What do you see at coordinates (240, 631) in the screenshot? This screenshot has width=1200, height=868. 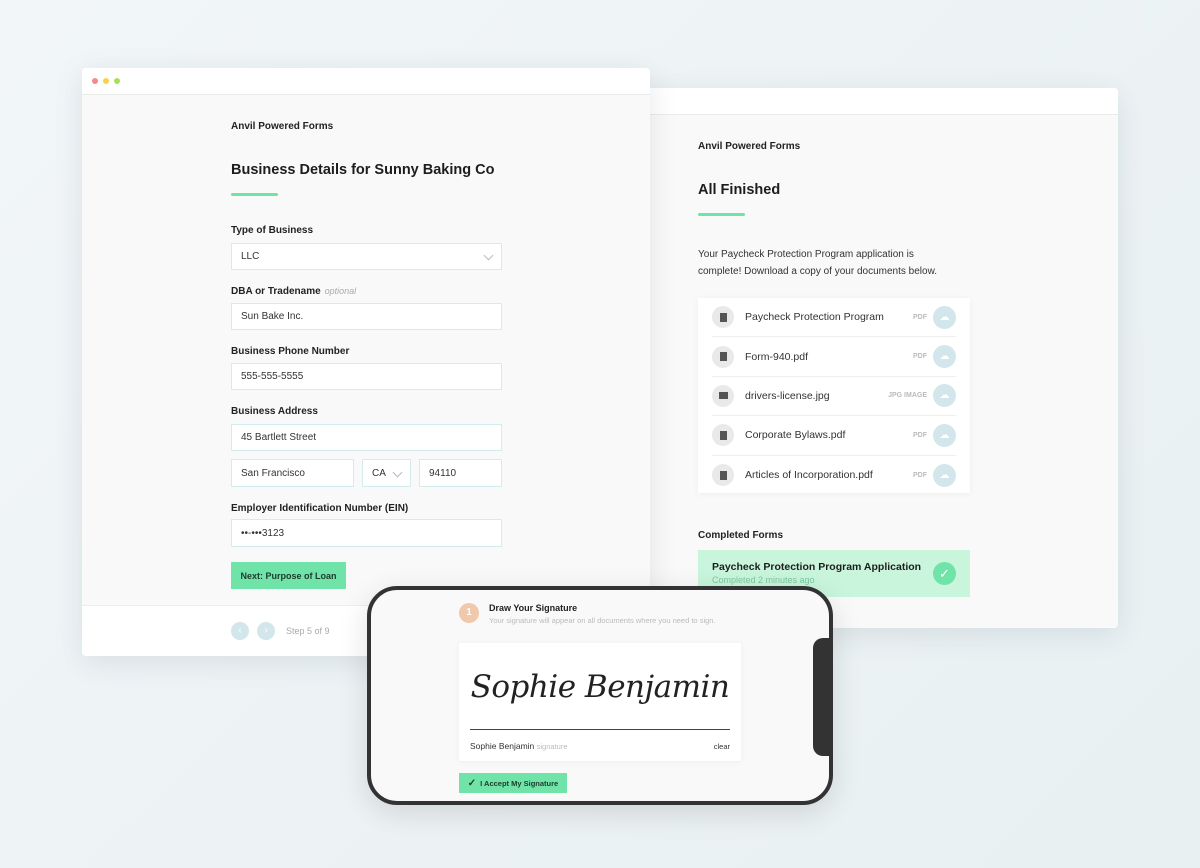 I see `previous-step-button: ‹` at bounding box center [240, 631].